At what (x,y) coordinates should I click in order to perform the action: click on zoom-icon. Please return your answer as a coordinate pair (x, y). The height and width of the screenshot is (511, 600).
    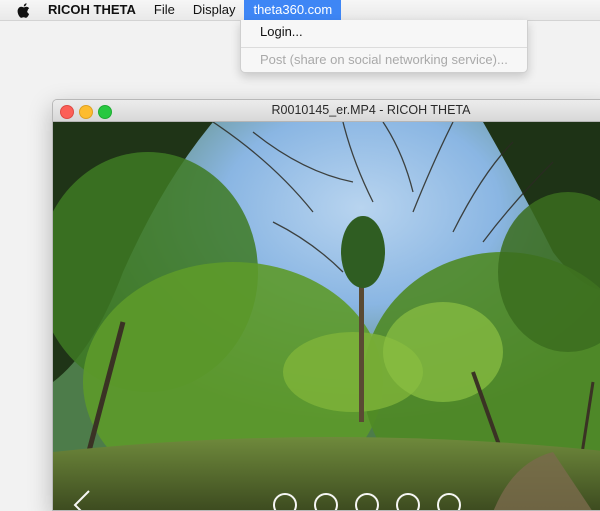
    Looking at the image, I should click on (105, 112).